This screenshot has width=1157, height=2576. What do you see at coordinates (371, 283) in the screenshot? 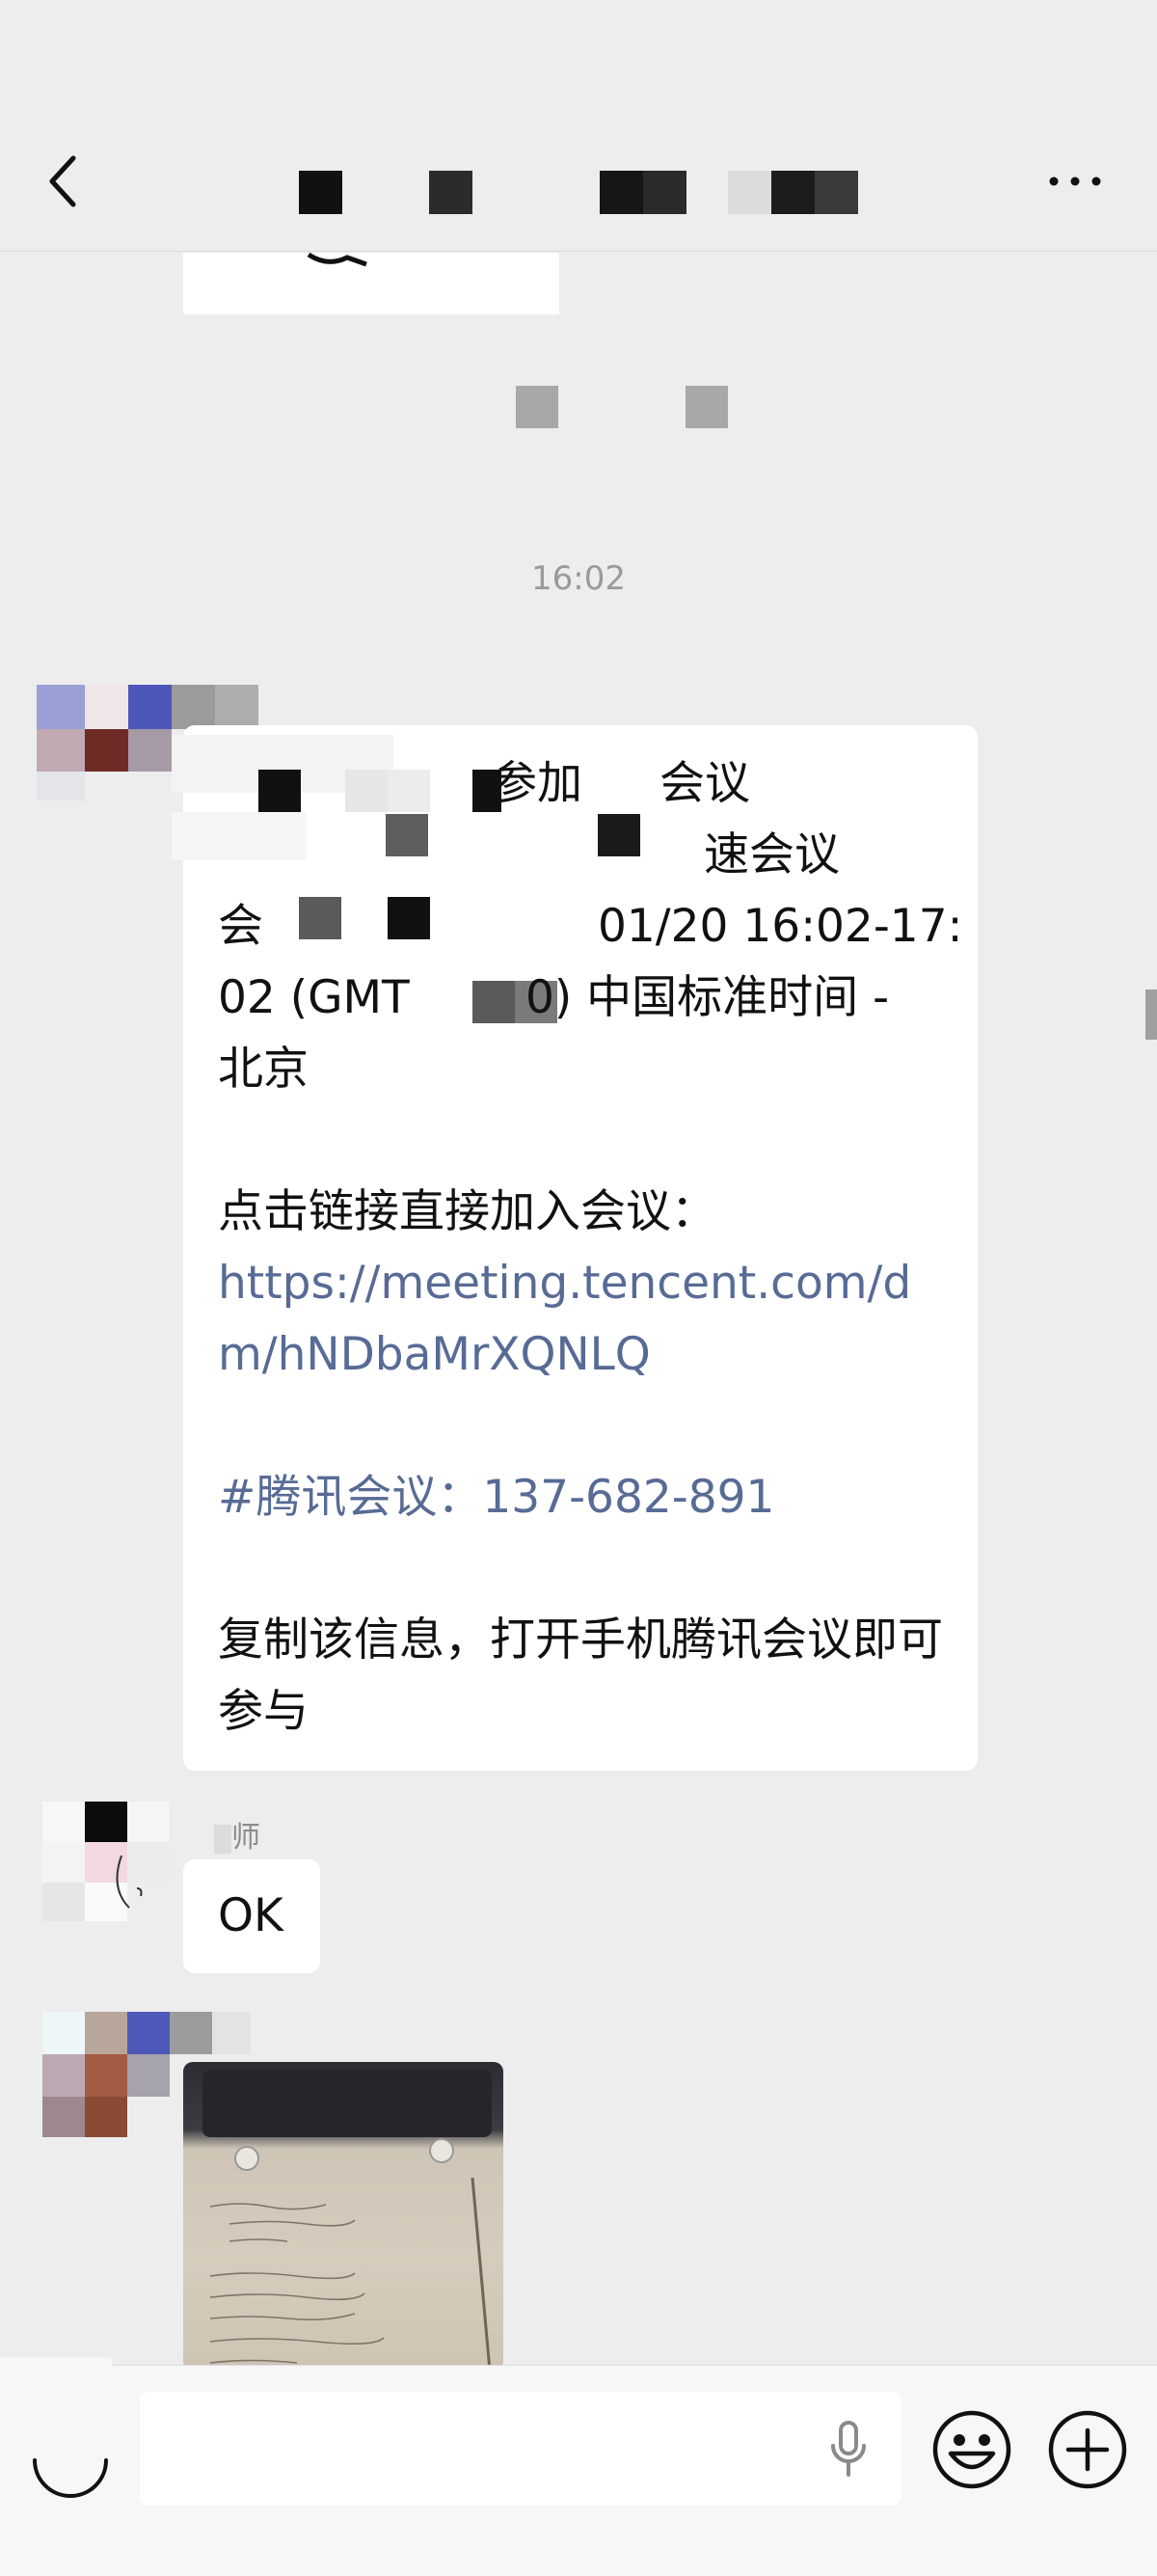
I see `previous-image-message` at bounding box center [371, 283].